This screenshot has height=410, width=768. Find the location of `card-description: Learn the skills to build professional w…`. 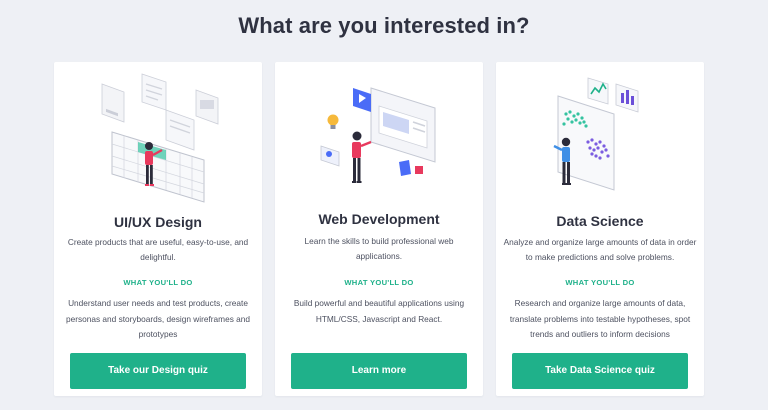

card-description: Learn the skills to build professional w… is located at coordinates (379, 248).